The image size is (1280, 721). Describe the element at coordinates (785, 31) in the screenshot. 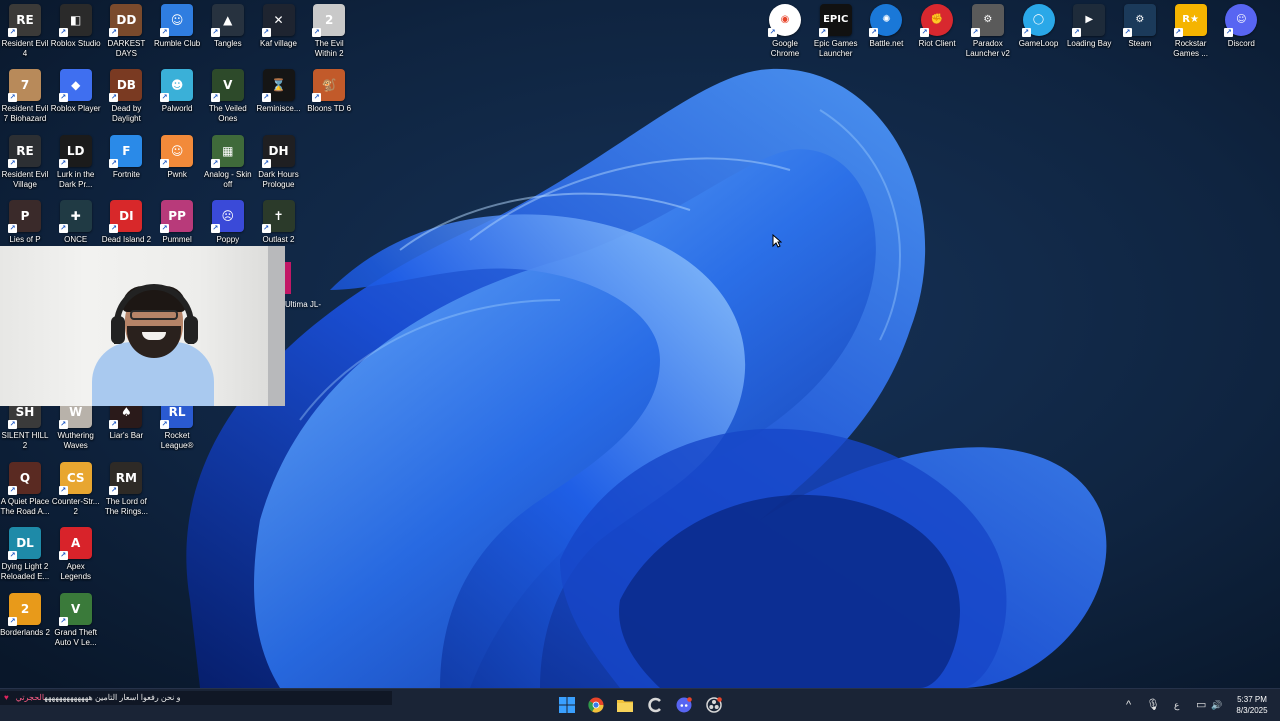

I see `desktop-shortcut: ◉ ↗ Google Chrome` at that location.